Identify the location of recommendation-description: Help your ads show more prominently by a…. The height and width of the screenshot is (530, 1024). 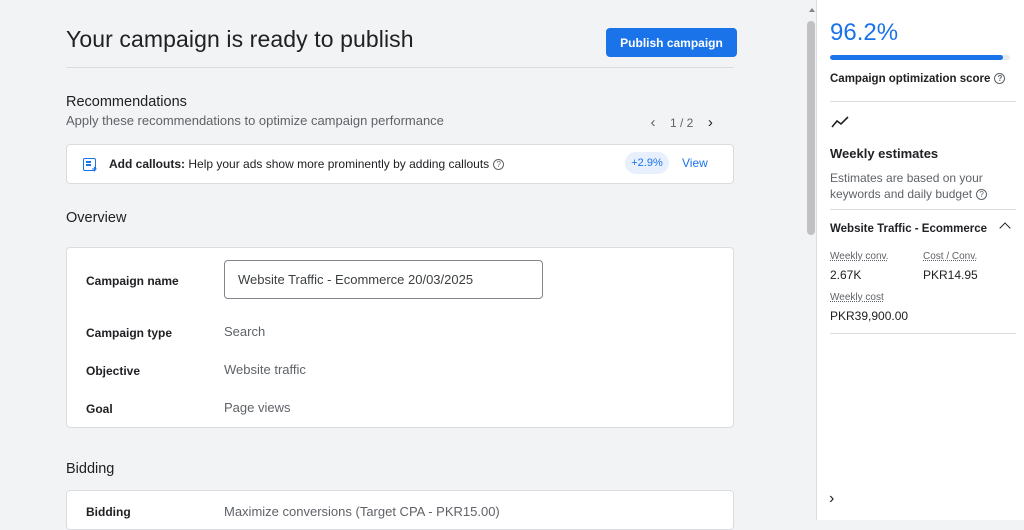
(339, 164).